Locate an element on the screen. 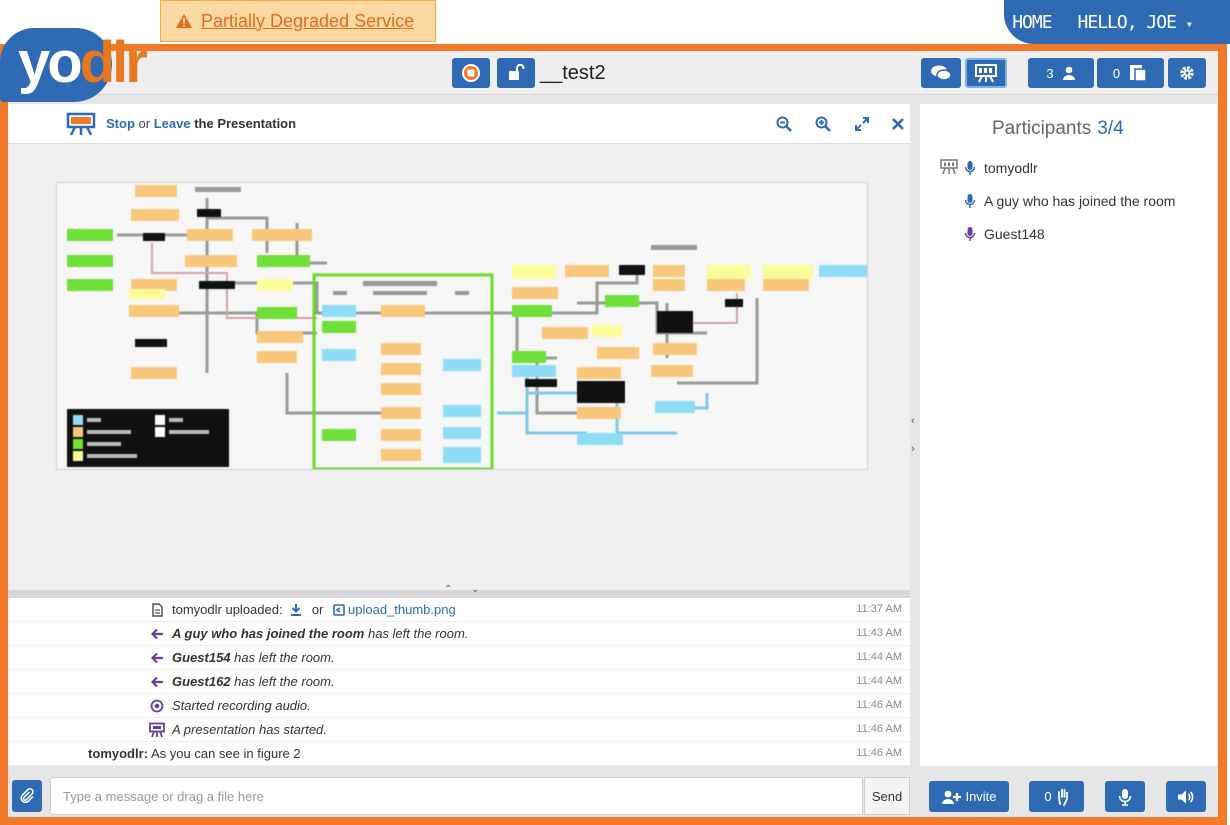  presentation-toggle-button is located at coordinates (986, 73).